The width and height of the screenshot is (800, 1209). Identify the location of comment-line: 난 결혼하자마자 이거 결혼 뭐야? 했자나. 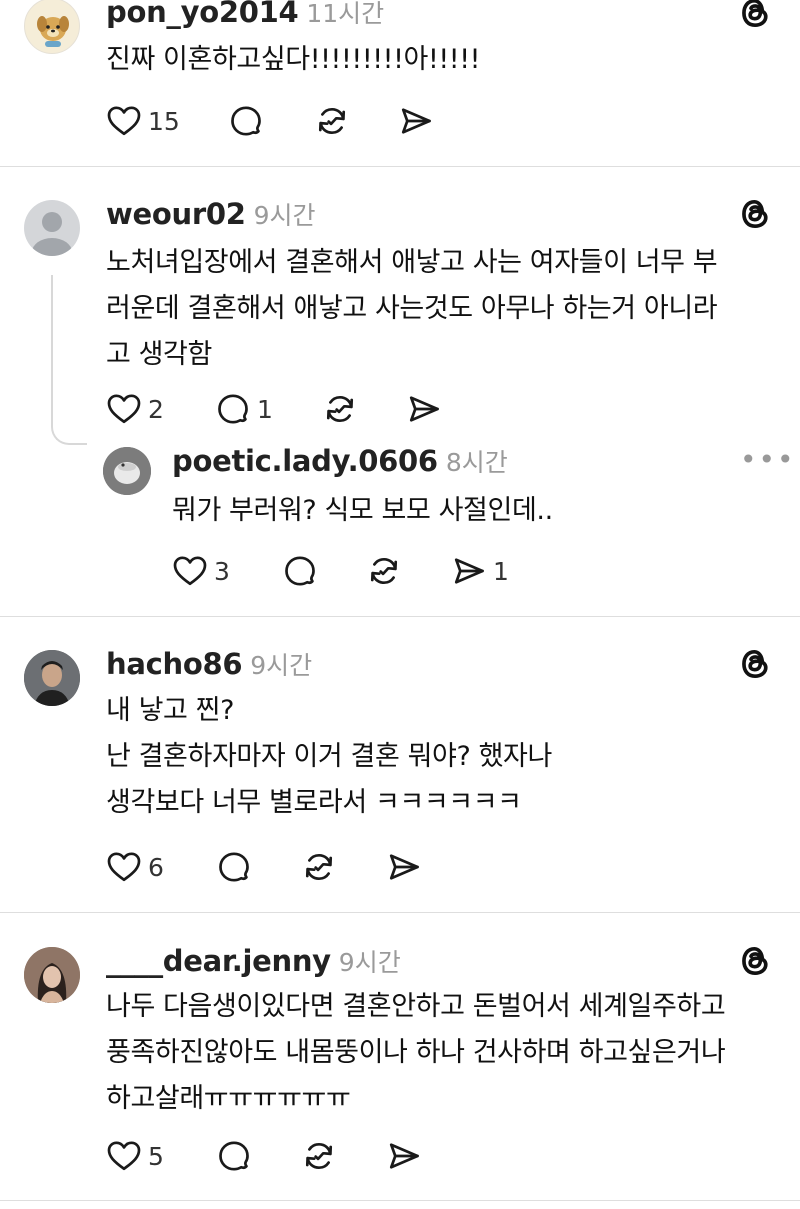
(329, 756).